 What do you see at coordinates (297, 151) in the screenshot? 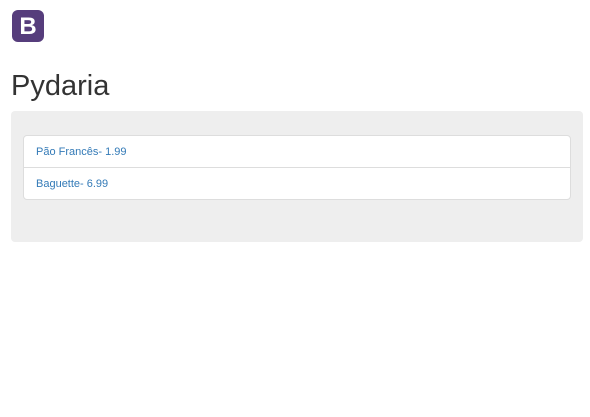
I see `list-item: Pão Francês- 1.99` at bounding box center [297, 151].